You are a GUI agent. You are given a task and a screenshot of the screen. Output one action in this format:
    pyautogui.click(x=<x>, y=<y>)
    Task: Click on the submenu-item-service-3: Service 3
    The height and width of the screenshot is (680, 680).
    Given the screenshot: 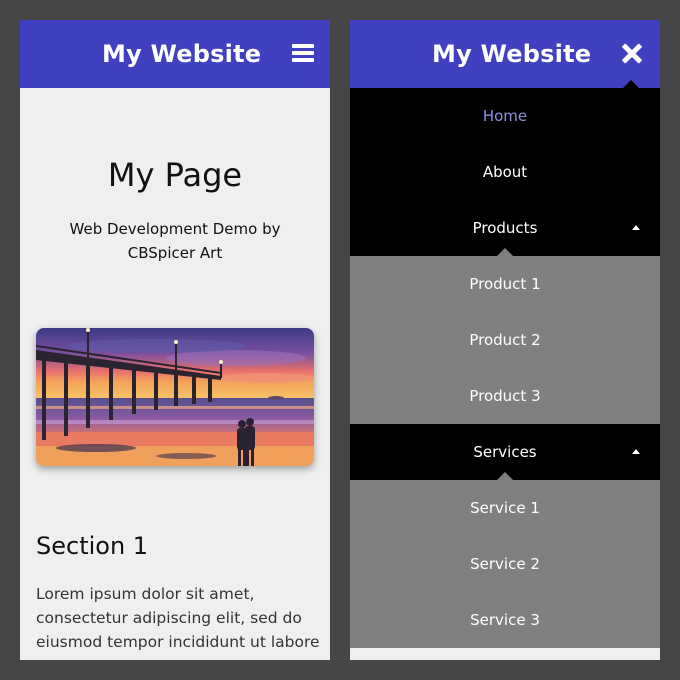 What is the action you would take?
    pyautogui.click(x=505, y=620)
    